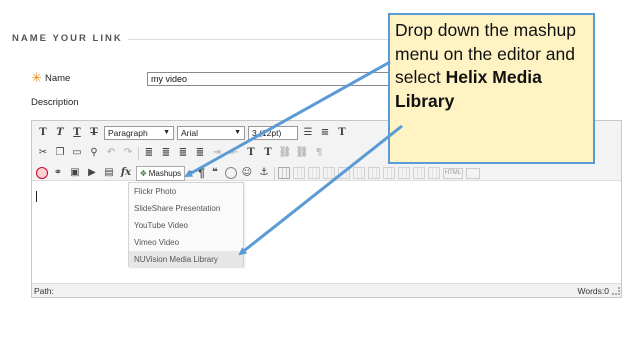  What do you see at coordinates (36, 77) in the screenshot?
I see `required-icon: ✳` at bounding box center [36, 77].